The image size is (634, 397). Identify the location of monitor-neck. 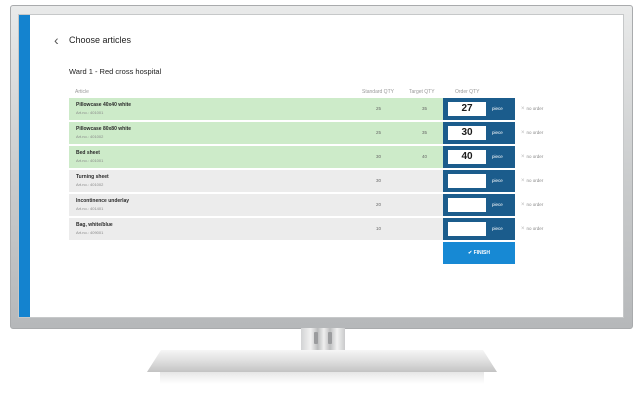
(323, 340).